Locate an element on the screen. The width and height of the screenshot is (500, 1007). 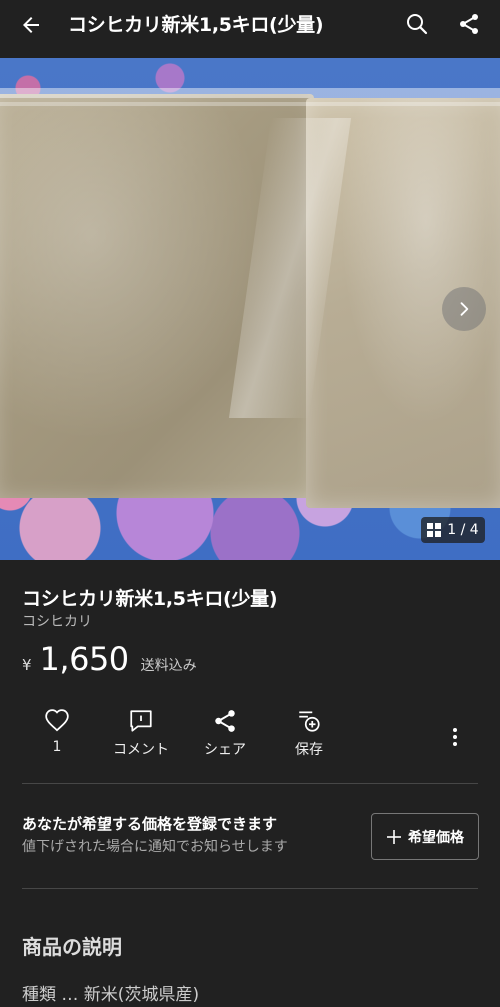
more-vertical-icon is located at coordinates (455, 737).